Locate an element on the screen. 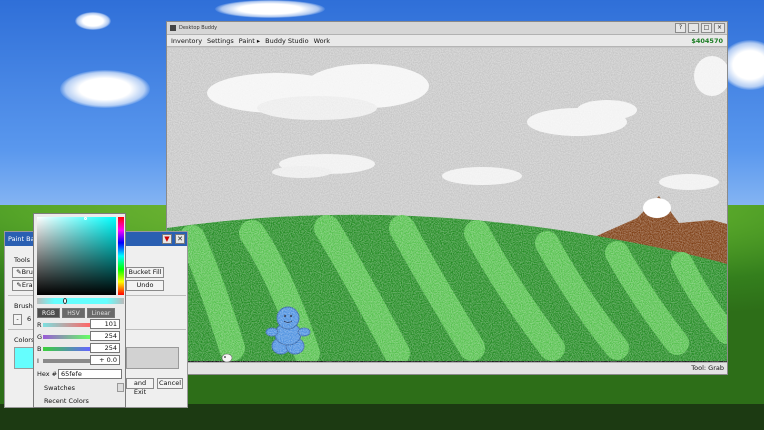 The image size is (764, 430). channel-r-label: R is located at coordinates (39, 325).